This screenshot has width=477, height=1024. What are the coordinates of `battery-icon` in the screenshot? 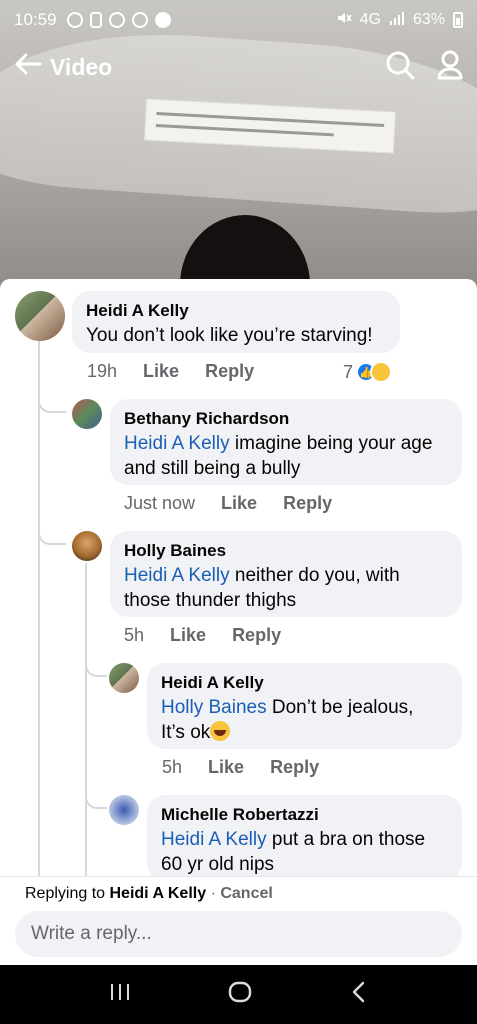 It's located at (458, 20).